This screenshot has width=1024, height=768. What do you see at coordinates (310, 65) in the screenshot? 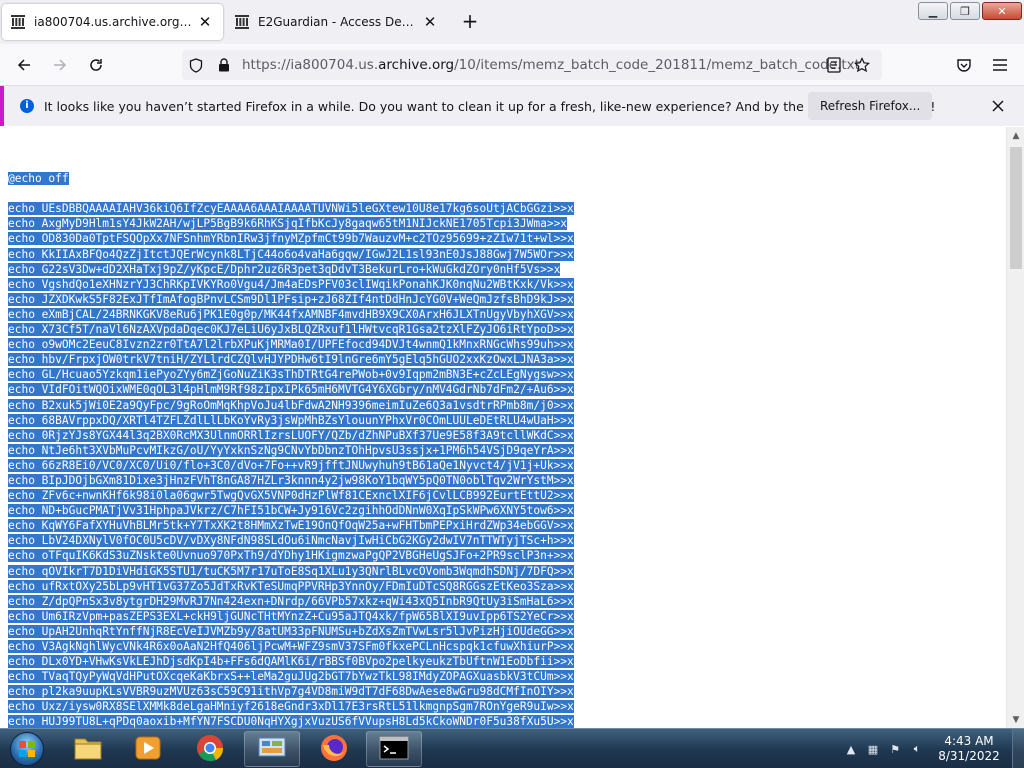
I see `url-prefix: https://ia800704.us.` at bounding box center [310, 65].